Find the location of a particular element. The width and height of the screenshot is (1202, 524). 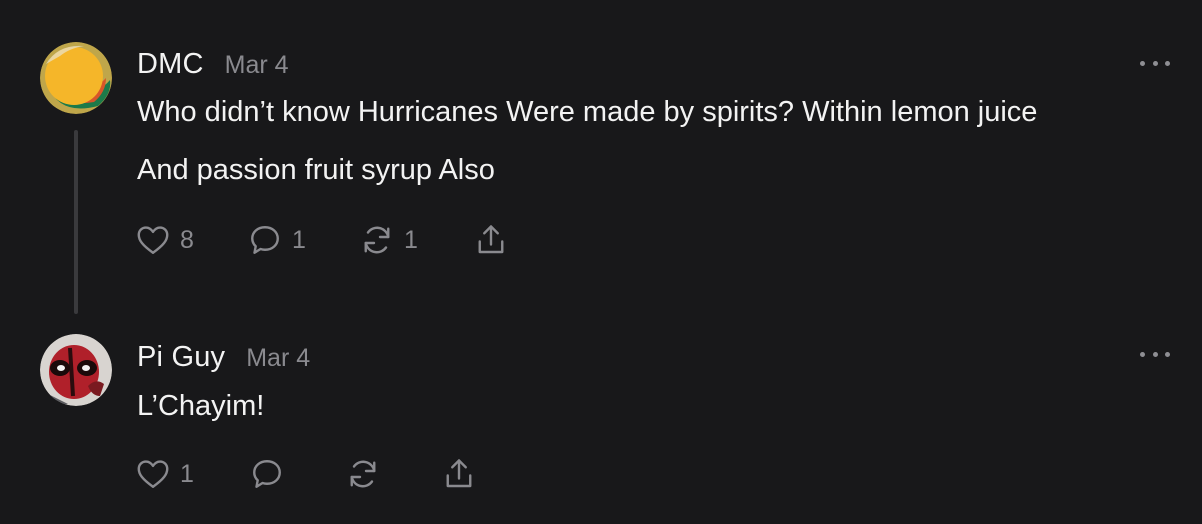

orange-circle-avatar-icon is located at coordinates (76, 78).